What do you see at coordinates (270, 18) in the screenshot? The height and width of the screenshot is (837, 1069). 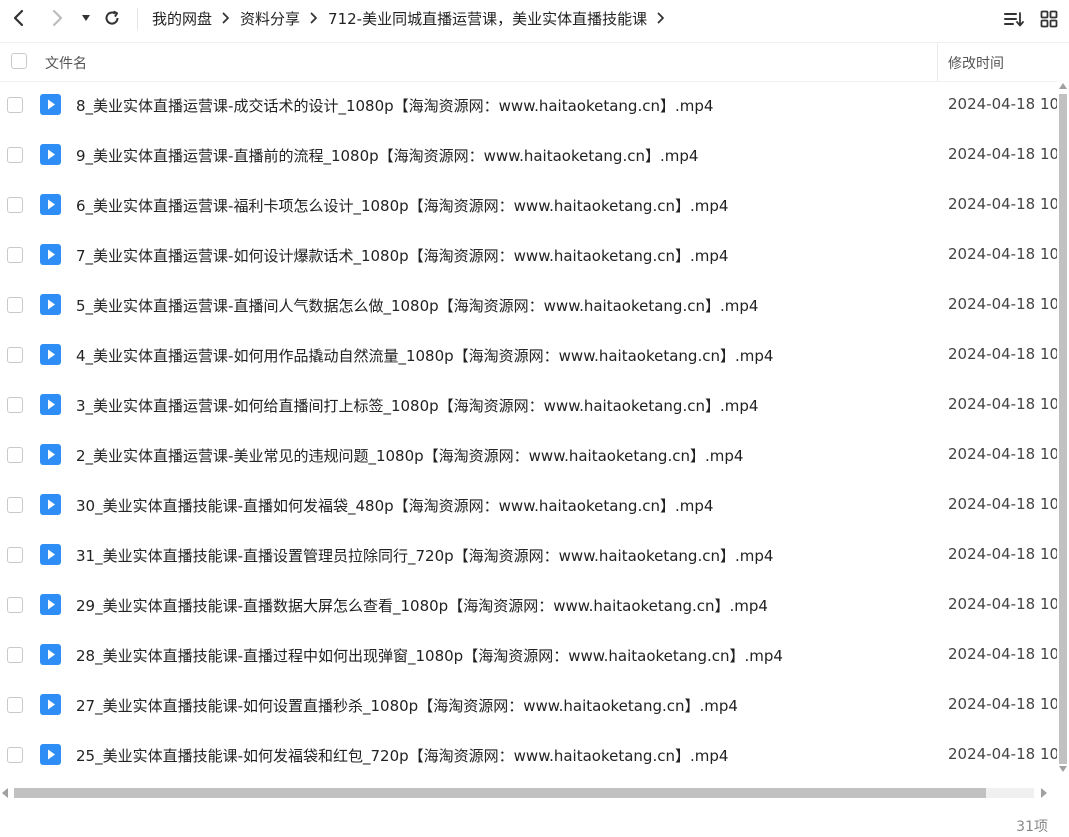 I see `breadcrumb-item: 资料分享` at bounding box center [270, 18].